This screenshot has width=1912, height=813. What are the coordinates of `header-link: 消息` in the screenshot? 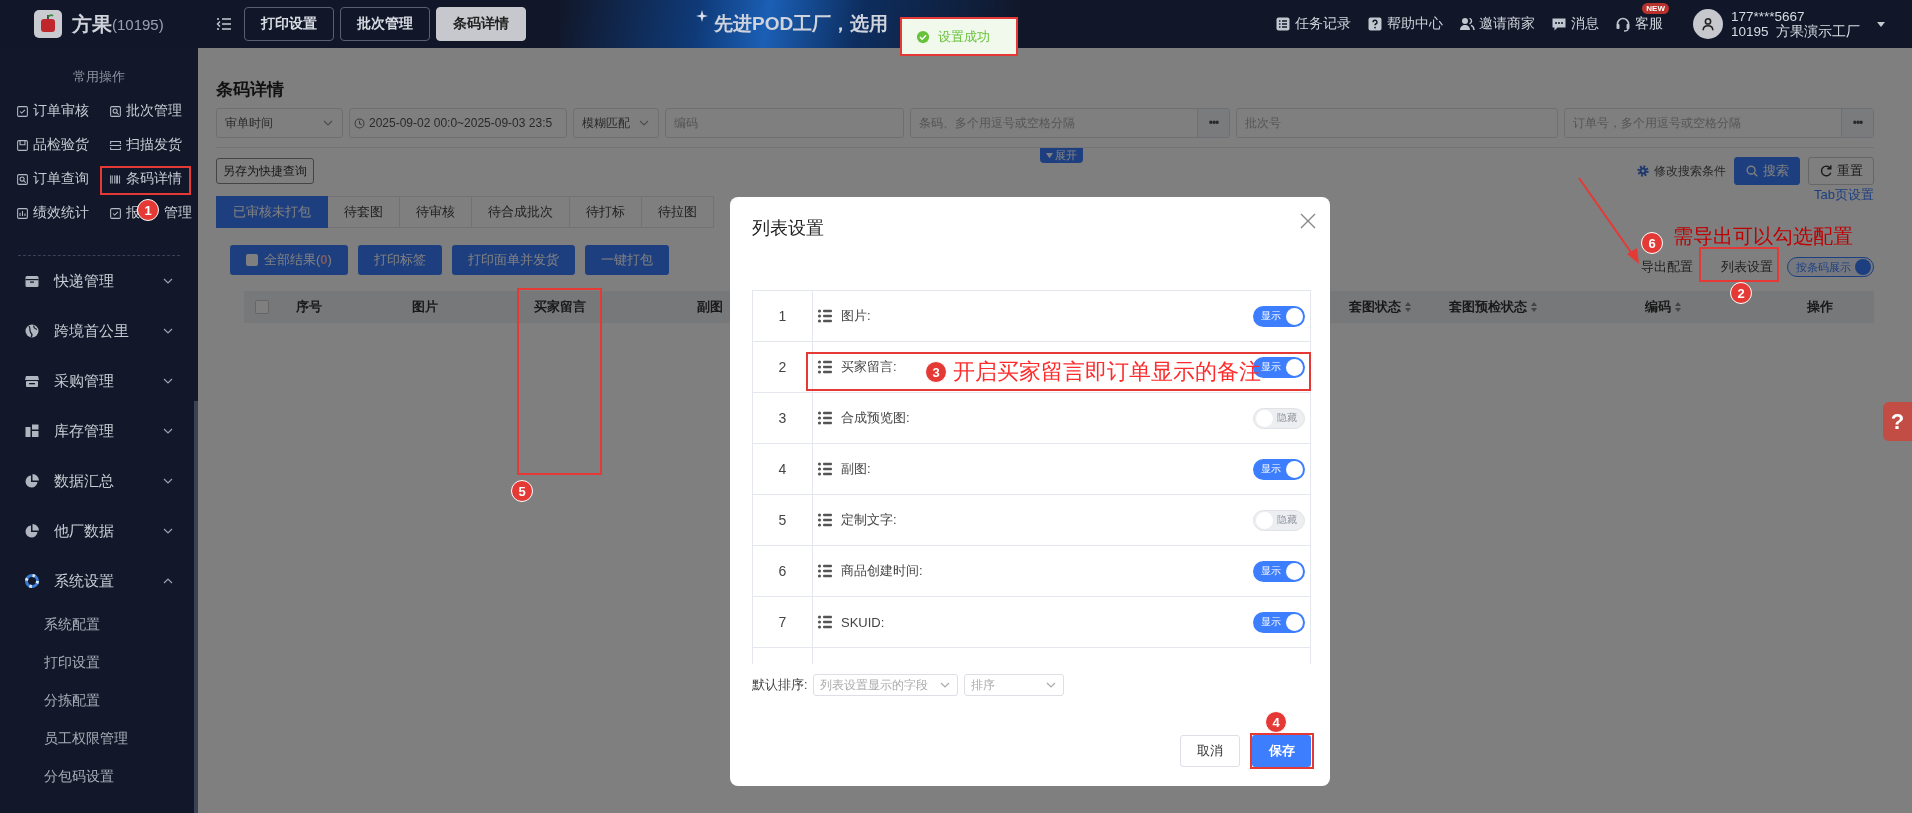 It's located at (1574, 24).